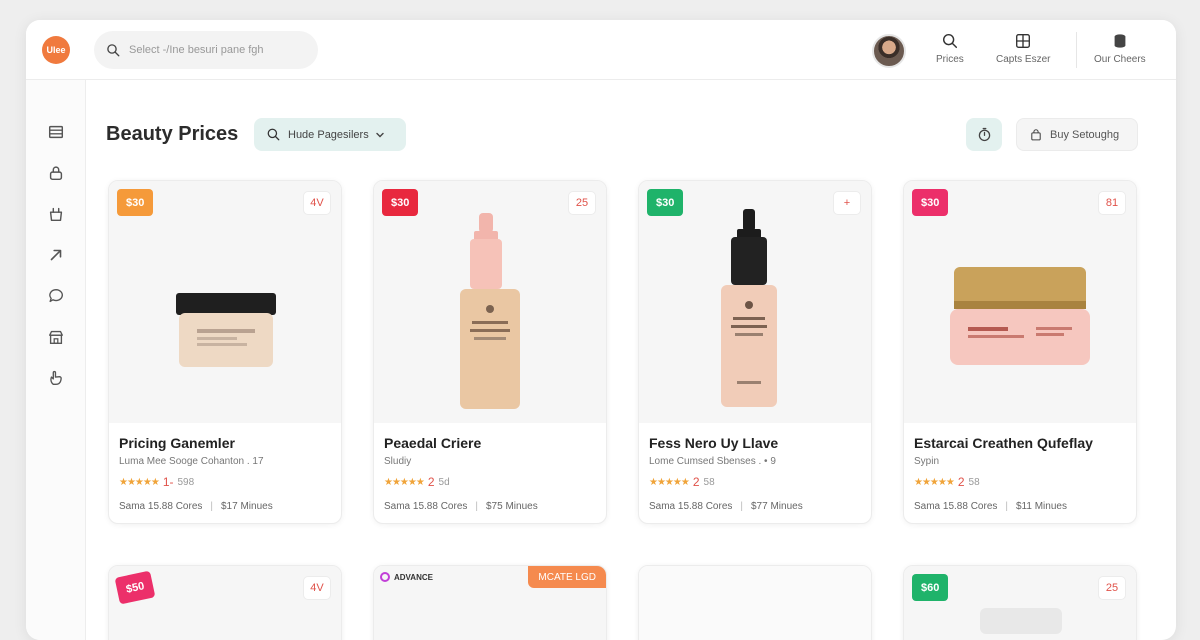  Describe the element at coordinates (490, 602) in the screenshot. I see `product-card: ADVANCE MCATE LGD` at that location.